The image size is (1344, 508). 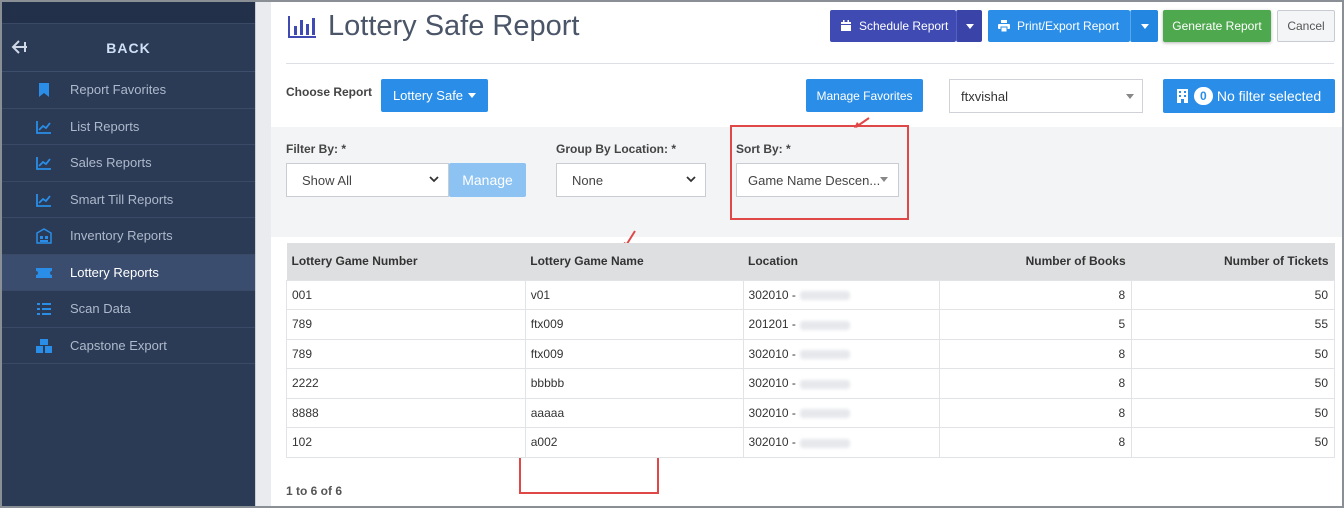 I want to click on cell-value: bbbbb, so click(x=547, y=383).